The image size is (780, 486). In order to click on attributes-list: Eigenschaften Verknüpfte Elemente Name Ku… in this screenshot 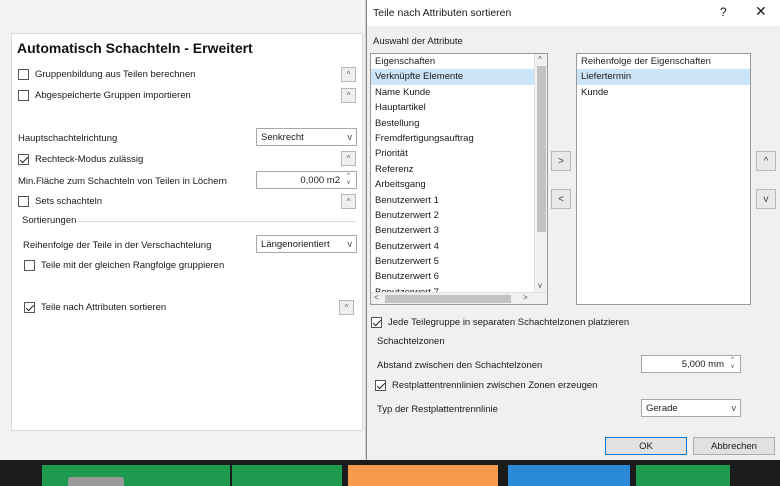, I will do `click(459, 179)`.